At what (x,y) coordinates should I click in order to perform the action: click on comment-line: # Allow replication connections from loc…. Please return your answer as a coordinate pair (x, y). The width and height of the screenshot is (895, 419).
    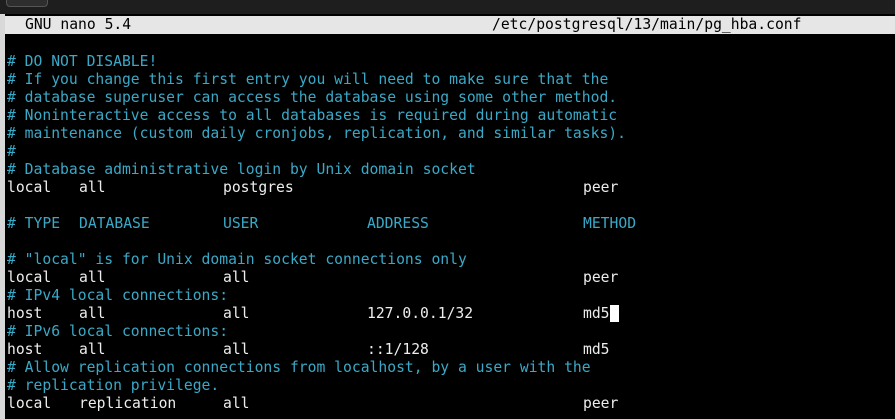
    Looking at the image, I should click on (299, 367).